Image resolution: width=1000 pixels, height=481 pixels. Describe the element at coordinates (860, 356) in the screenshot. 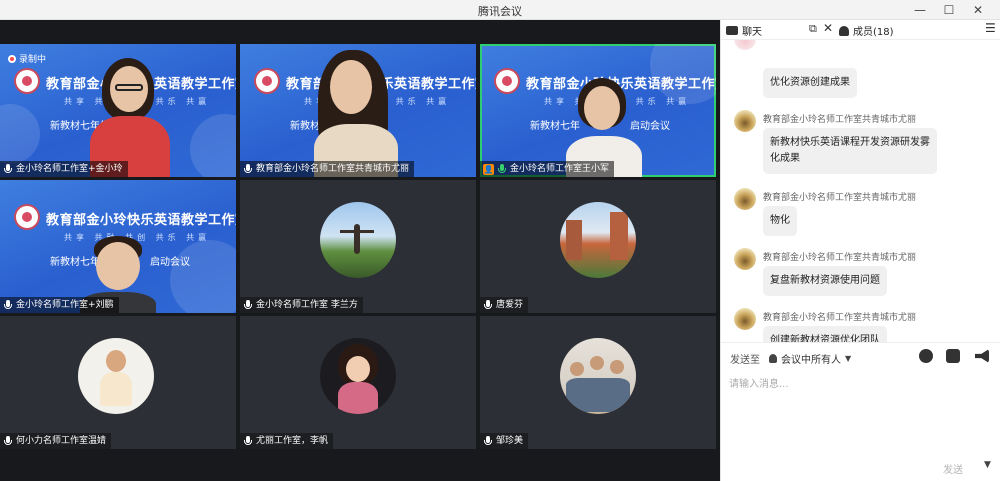

I see `composer-toolbar: 发送至 会议中所有人 ▼` at that location.